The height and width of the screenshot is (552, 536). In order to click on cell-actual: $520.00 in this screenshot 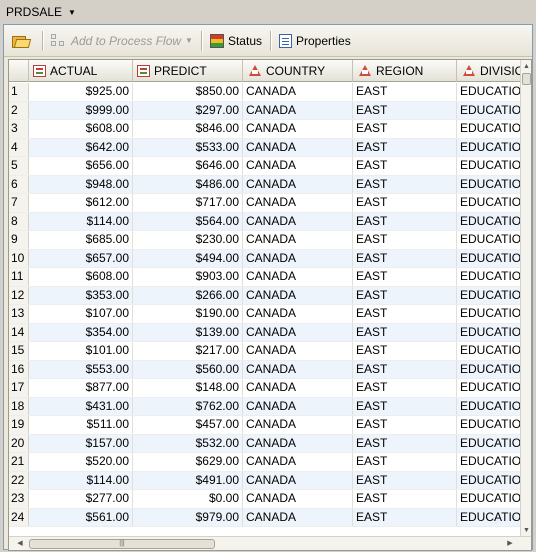, I will do `click(81, 462)`.